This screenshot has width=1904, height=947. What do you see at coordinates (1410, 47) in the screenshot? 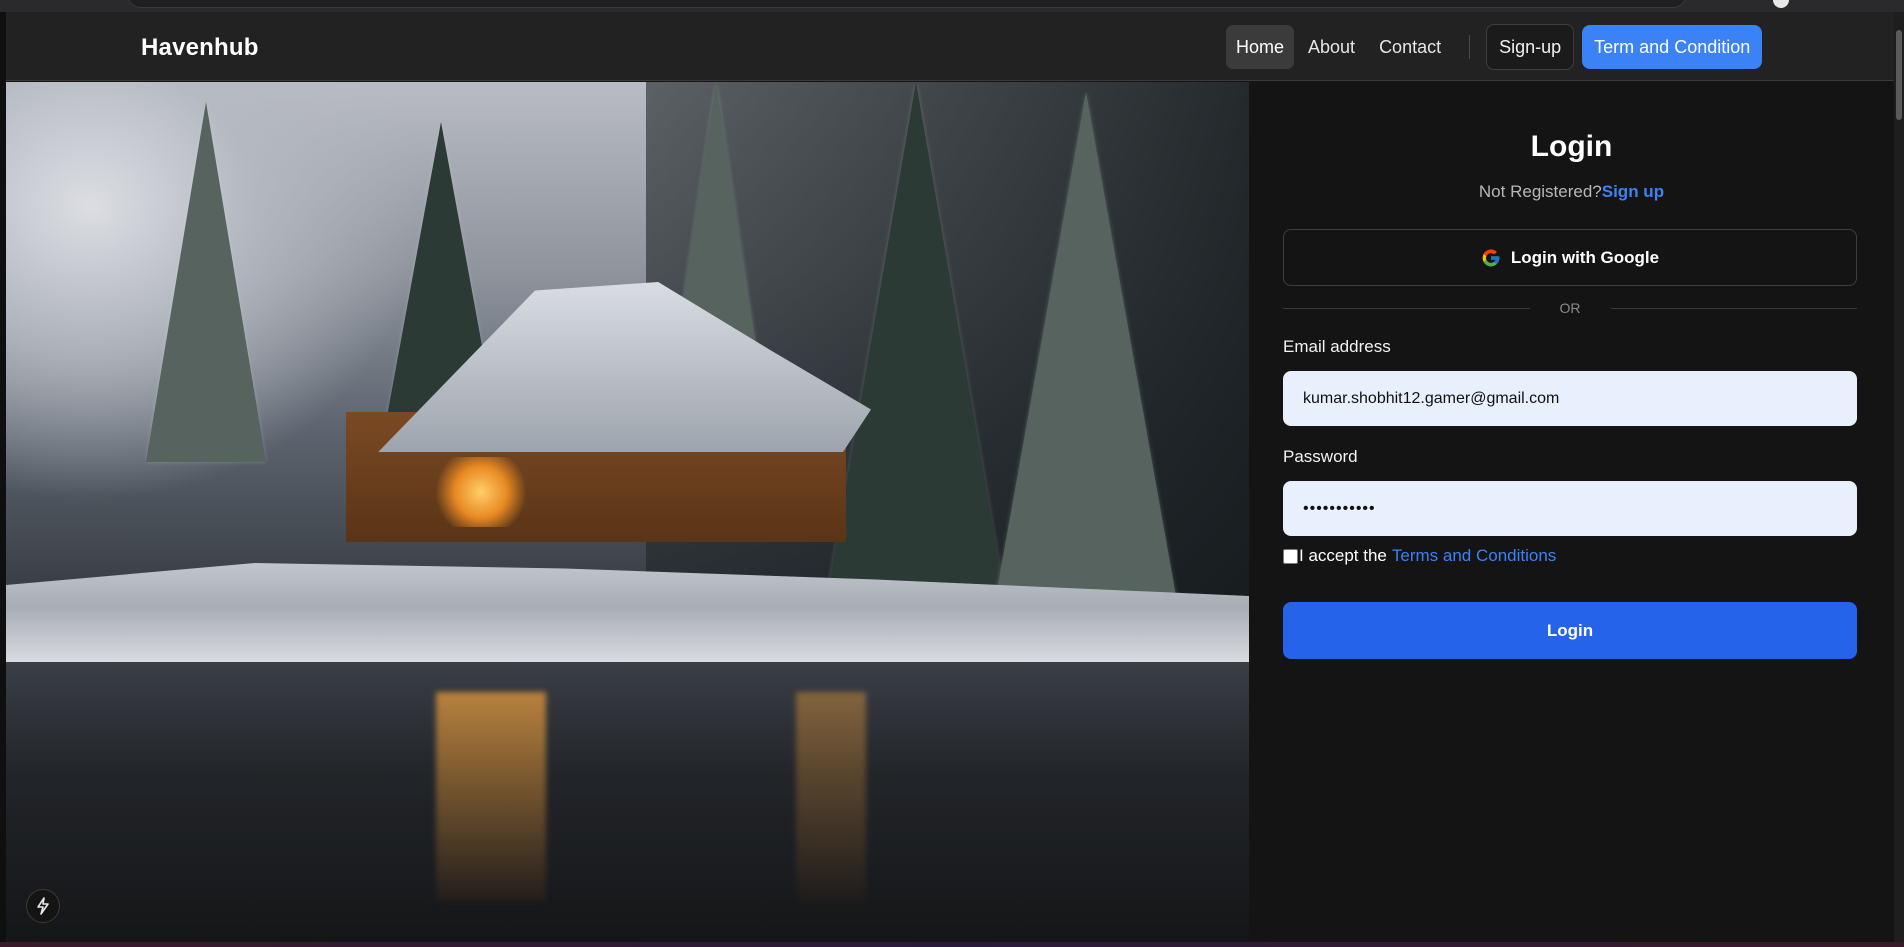
I see `nav-contact: Contact` at bounding box center [1410, 47].